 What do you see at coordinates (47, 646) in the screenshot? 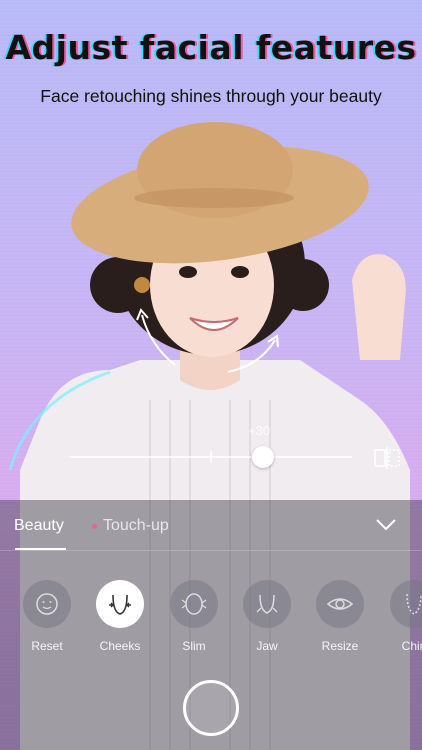
I see `tool-label: Reset` at bounding box center [47, 646].